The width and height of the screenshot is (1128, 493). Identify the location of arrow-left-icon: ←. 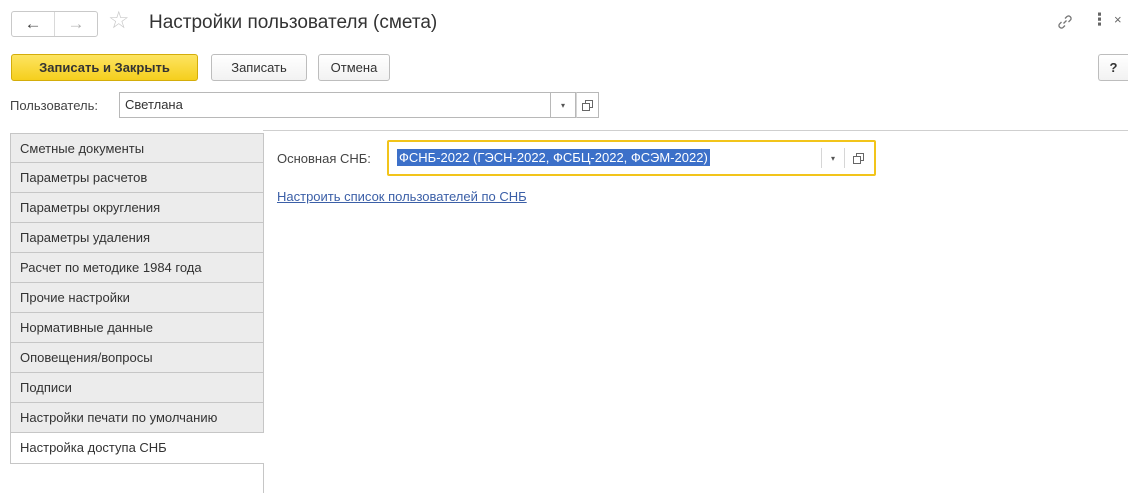
(33, 23).